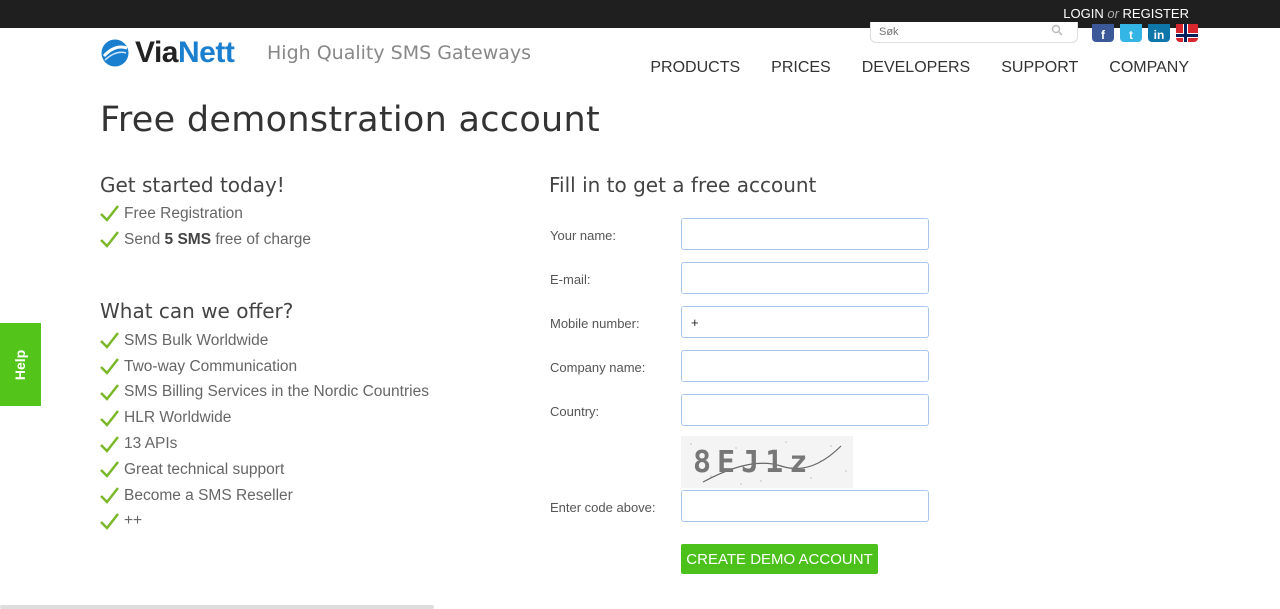 This screenshot has width=1280, height=609. Describe the element at coordinates (575, 411) in the screenshot. I see `country-label: Country:` at that location.